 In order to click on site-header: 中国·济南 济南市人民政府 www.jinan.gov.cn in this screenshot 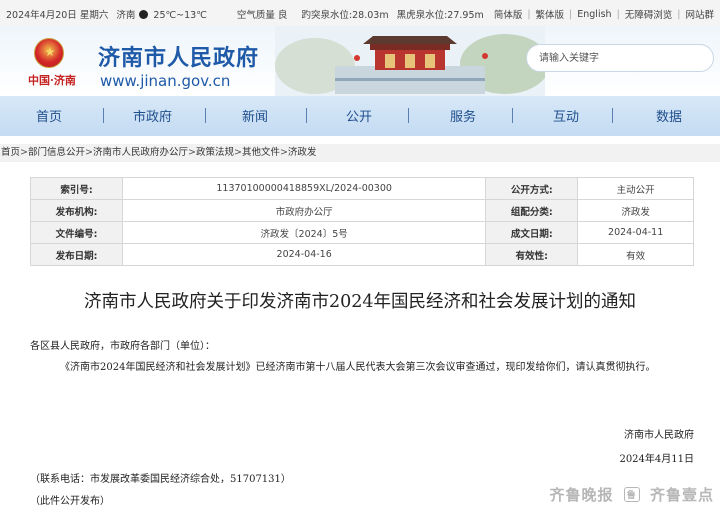, I will do `click(360, 61)`.